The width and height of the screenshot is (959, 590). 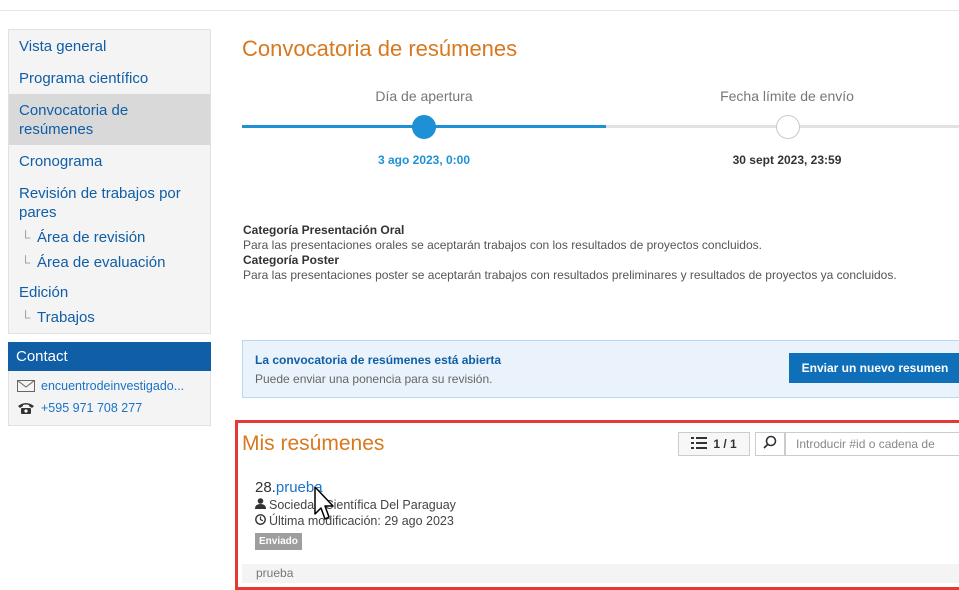 I want to click on abstract-search-input, so click(x=872, y=444).